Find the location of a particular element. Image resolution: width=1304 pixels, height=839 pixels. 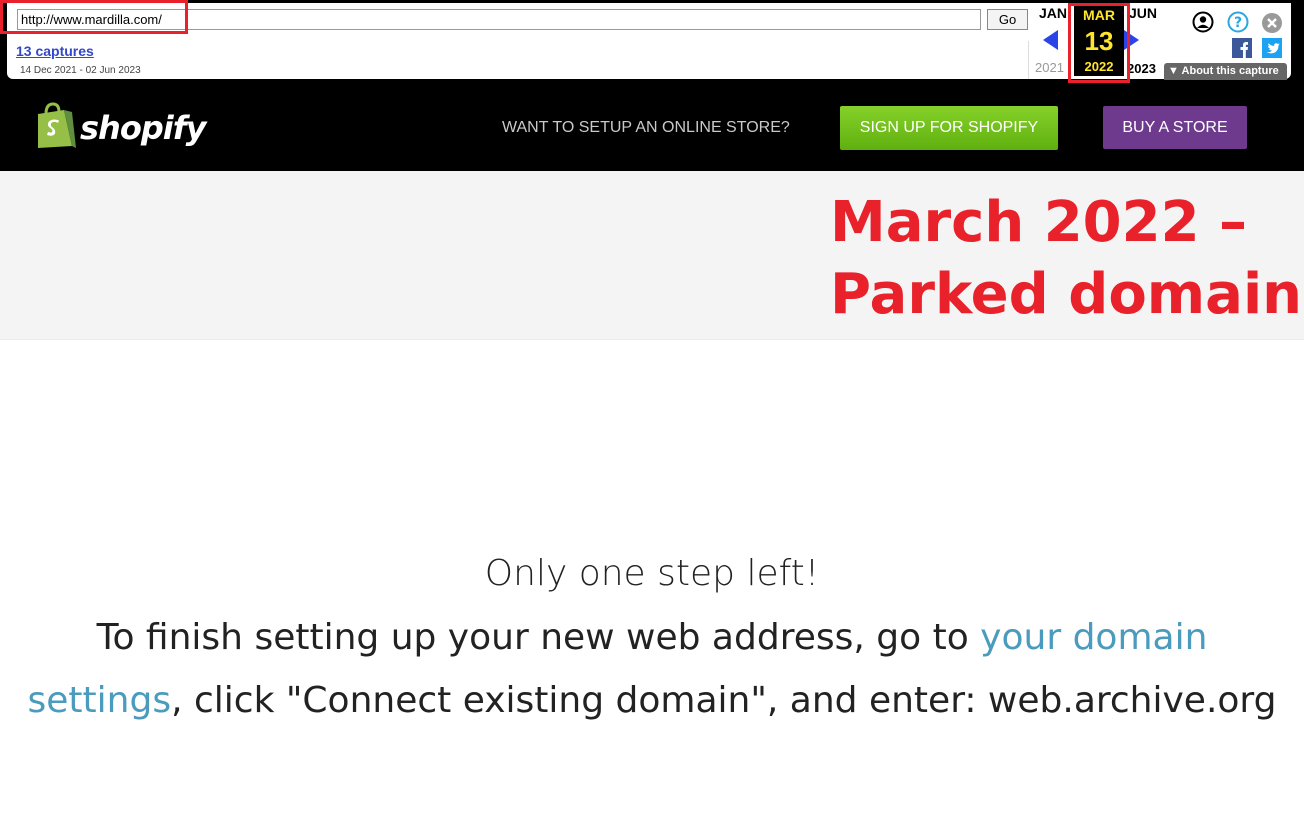

help-icon: ? is located at coordinates (1238, 22).